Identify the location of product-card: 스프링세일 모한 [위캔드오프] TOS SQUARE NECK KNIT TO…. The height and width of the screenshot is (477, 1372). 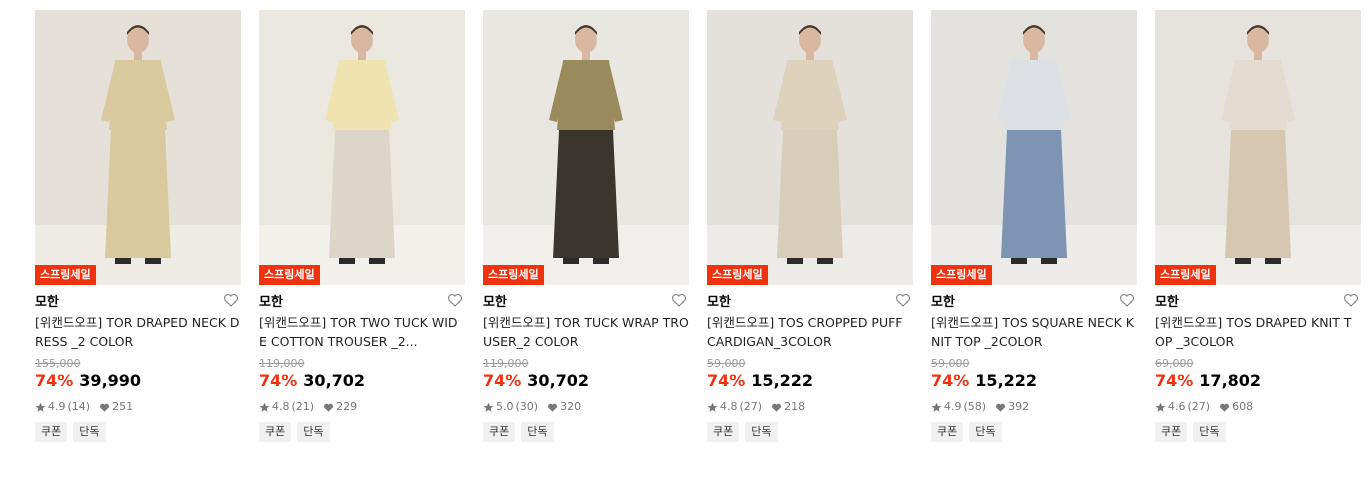
(1034, 226).